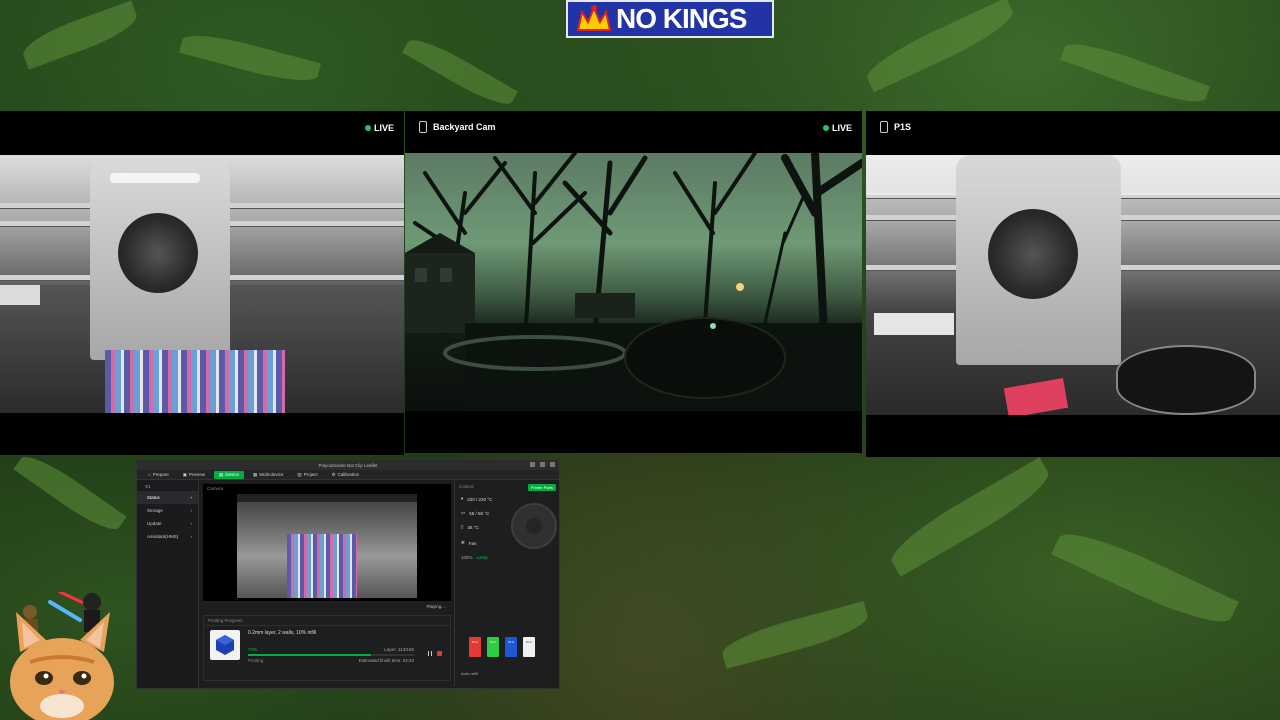  I want to click on center-cam-header: Backyard Cam LIVE, so click(633, 133).